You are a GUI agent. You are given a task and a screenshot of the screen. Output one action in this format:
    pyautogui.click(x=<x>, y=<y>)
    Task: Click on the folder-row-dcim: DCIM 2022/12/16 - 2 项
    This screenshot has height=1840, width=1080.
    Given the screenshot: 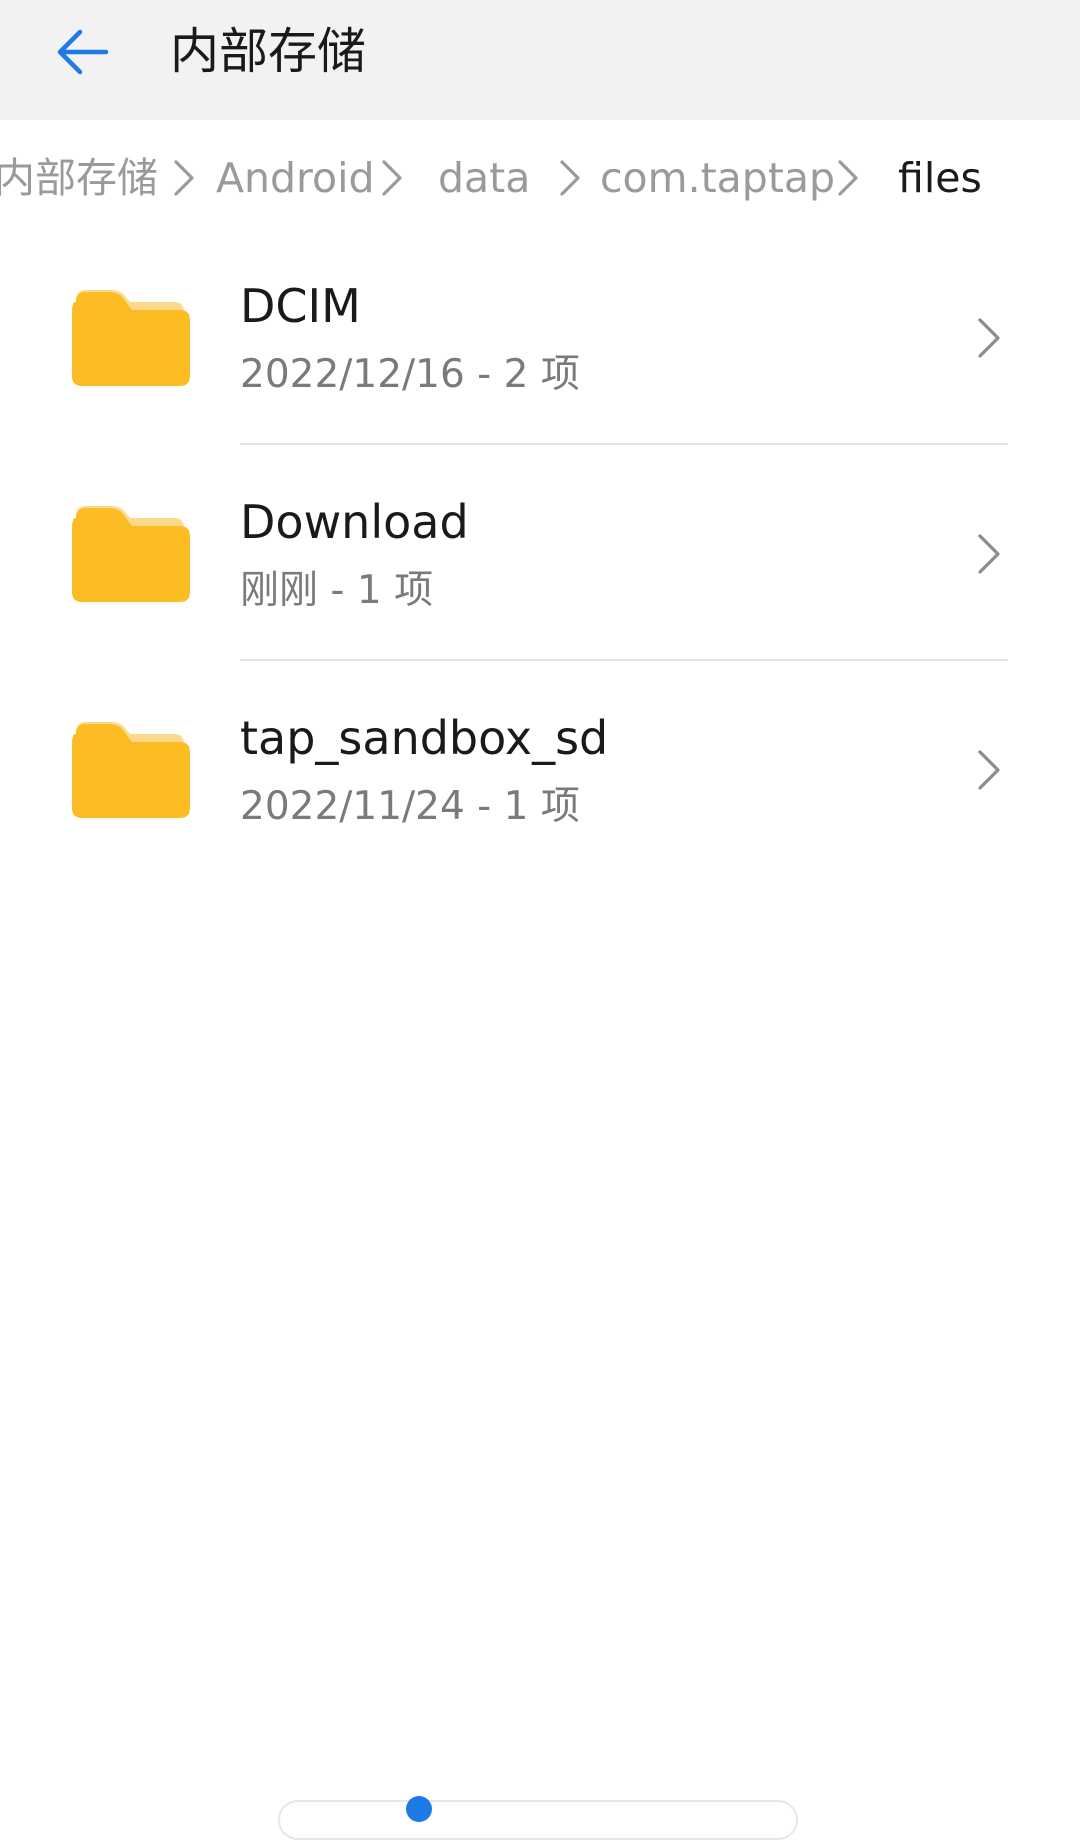 What is the action you would take?
    pyautogui.click(x=540, y=336)
    